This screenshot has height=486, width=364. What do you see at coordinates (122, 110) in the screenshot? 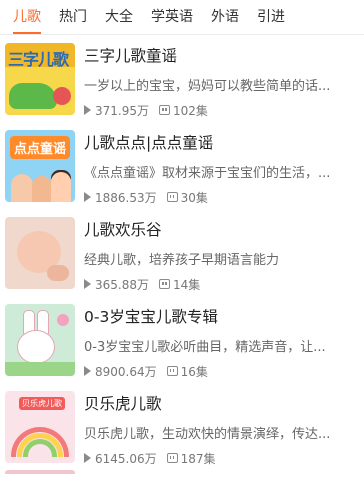
I see `play-count: 371.95万` at bounding box center [122, 110].